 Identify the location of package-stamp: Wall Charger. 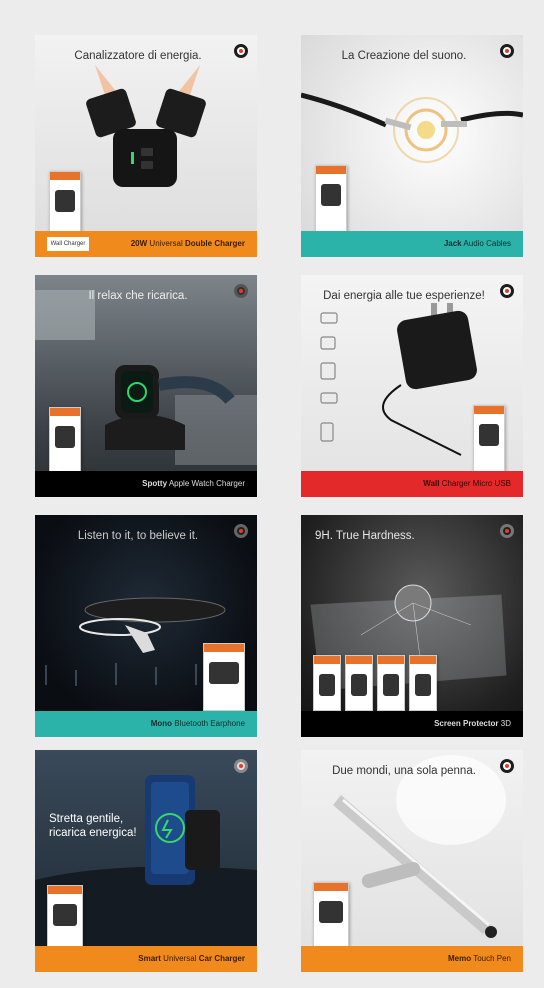
(68, 244).